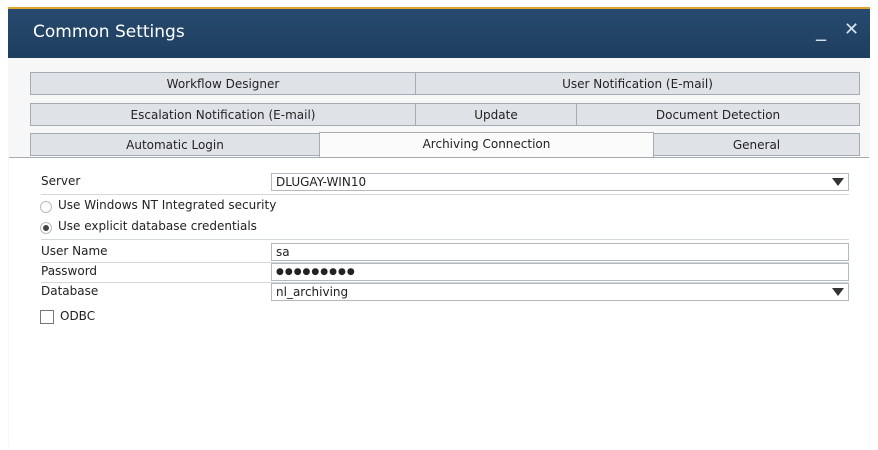 The height and width of the screenshot is (450, 878). Describe the element at coordinates (312, 292) in the screenshot. I see `database-value: nl_archiving` at that location.